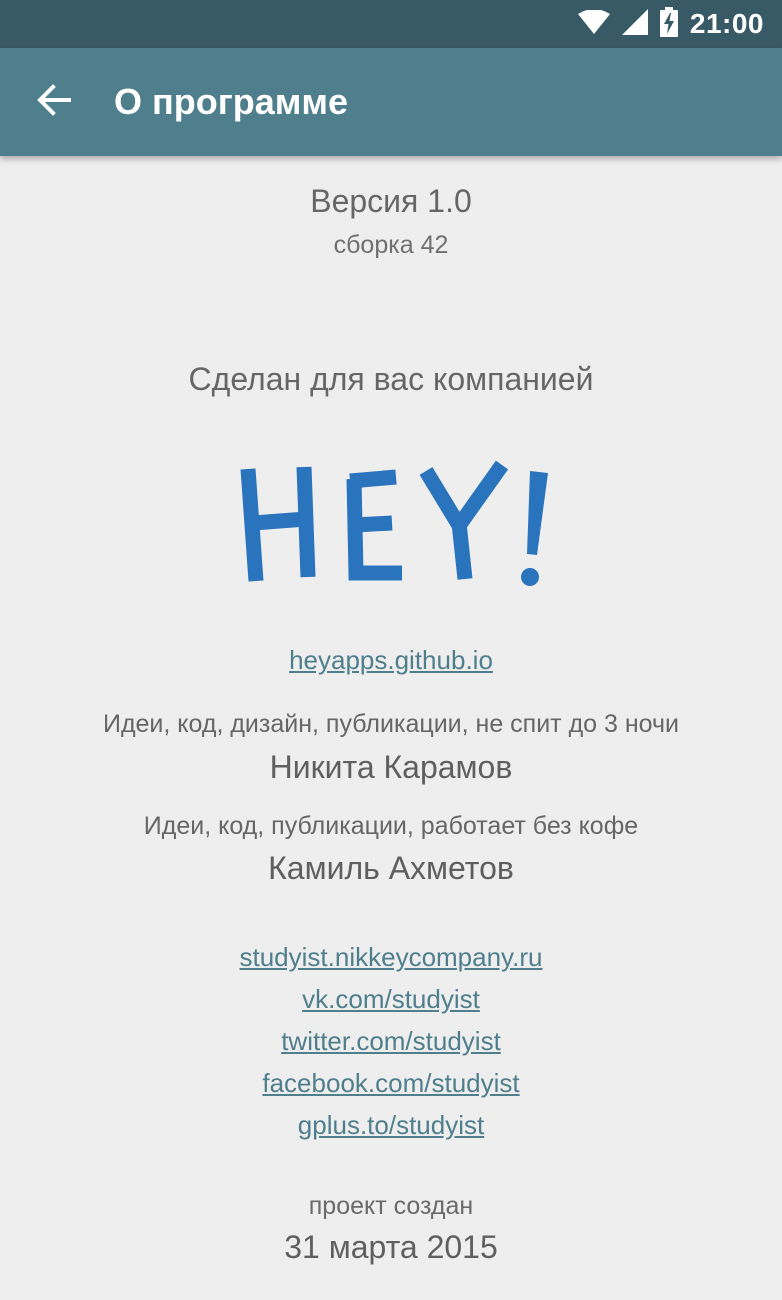 The width and height of the screenshot is (782, 1300). What do you see at coordinates (391, 1087) in the screenshot?
I see `link-facebook: facebook.com/studyist` at bounding box center [391, 1087].